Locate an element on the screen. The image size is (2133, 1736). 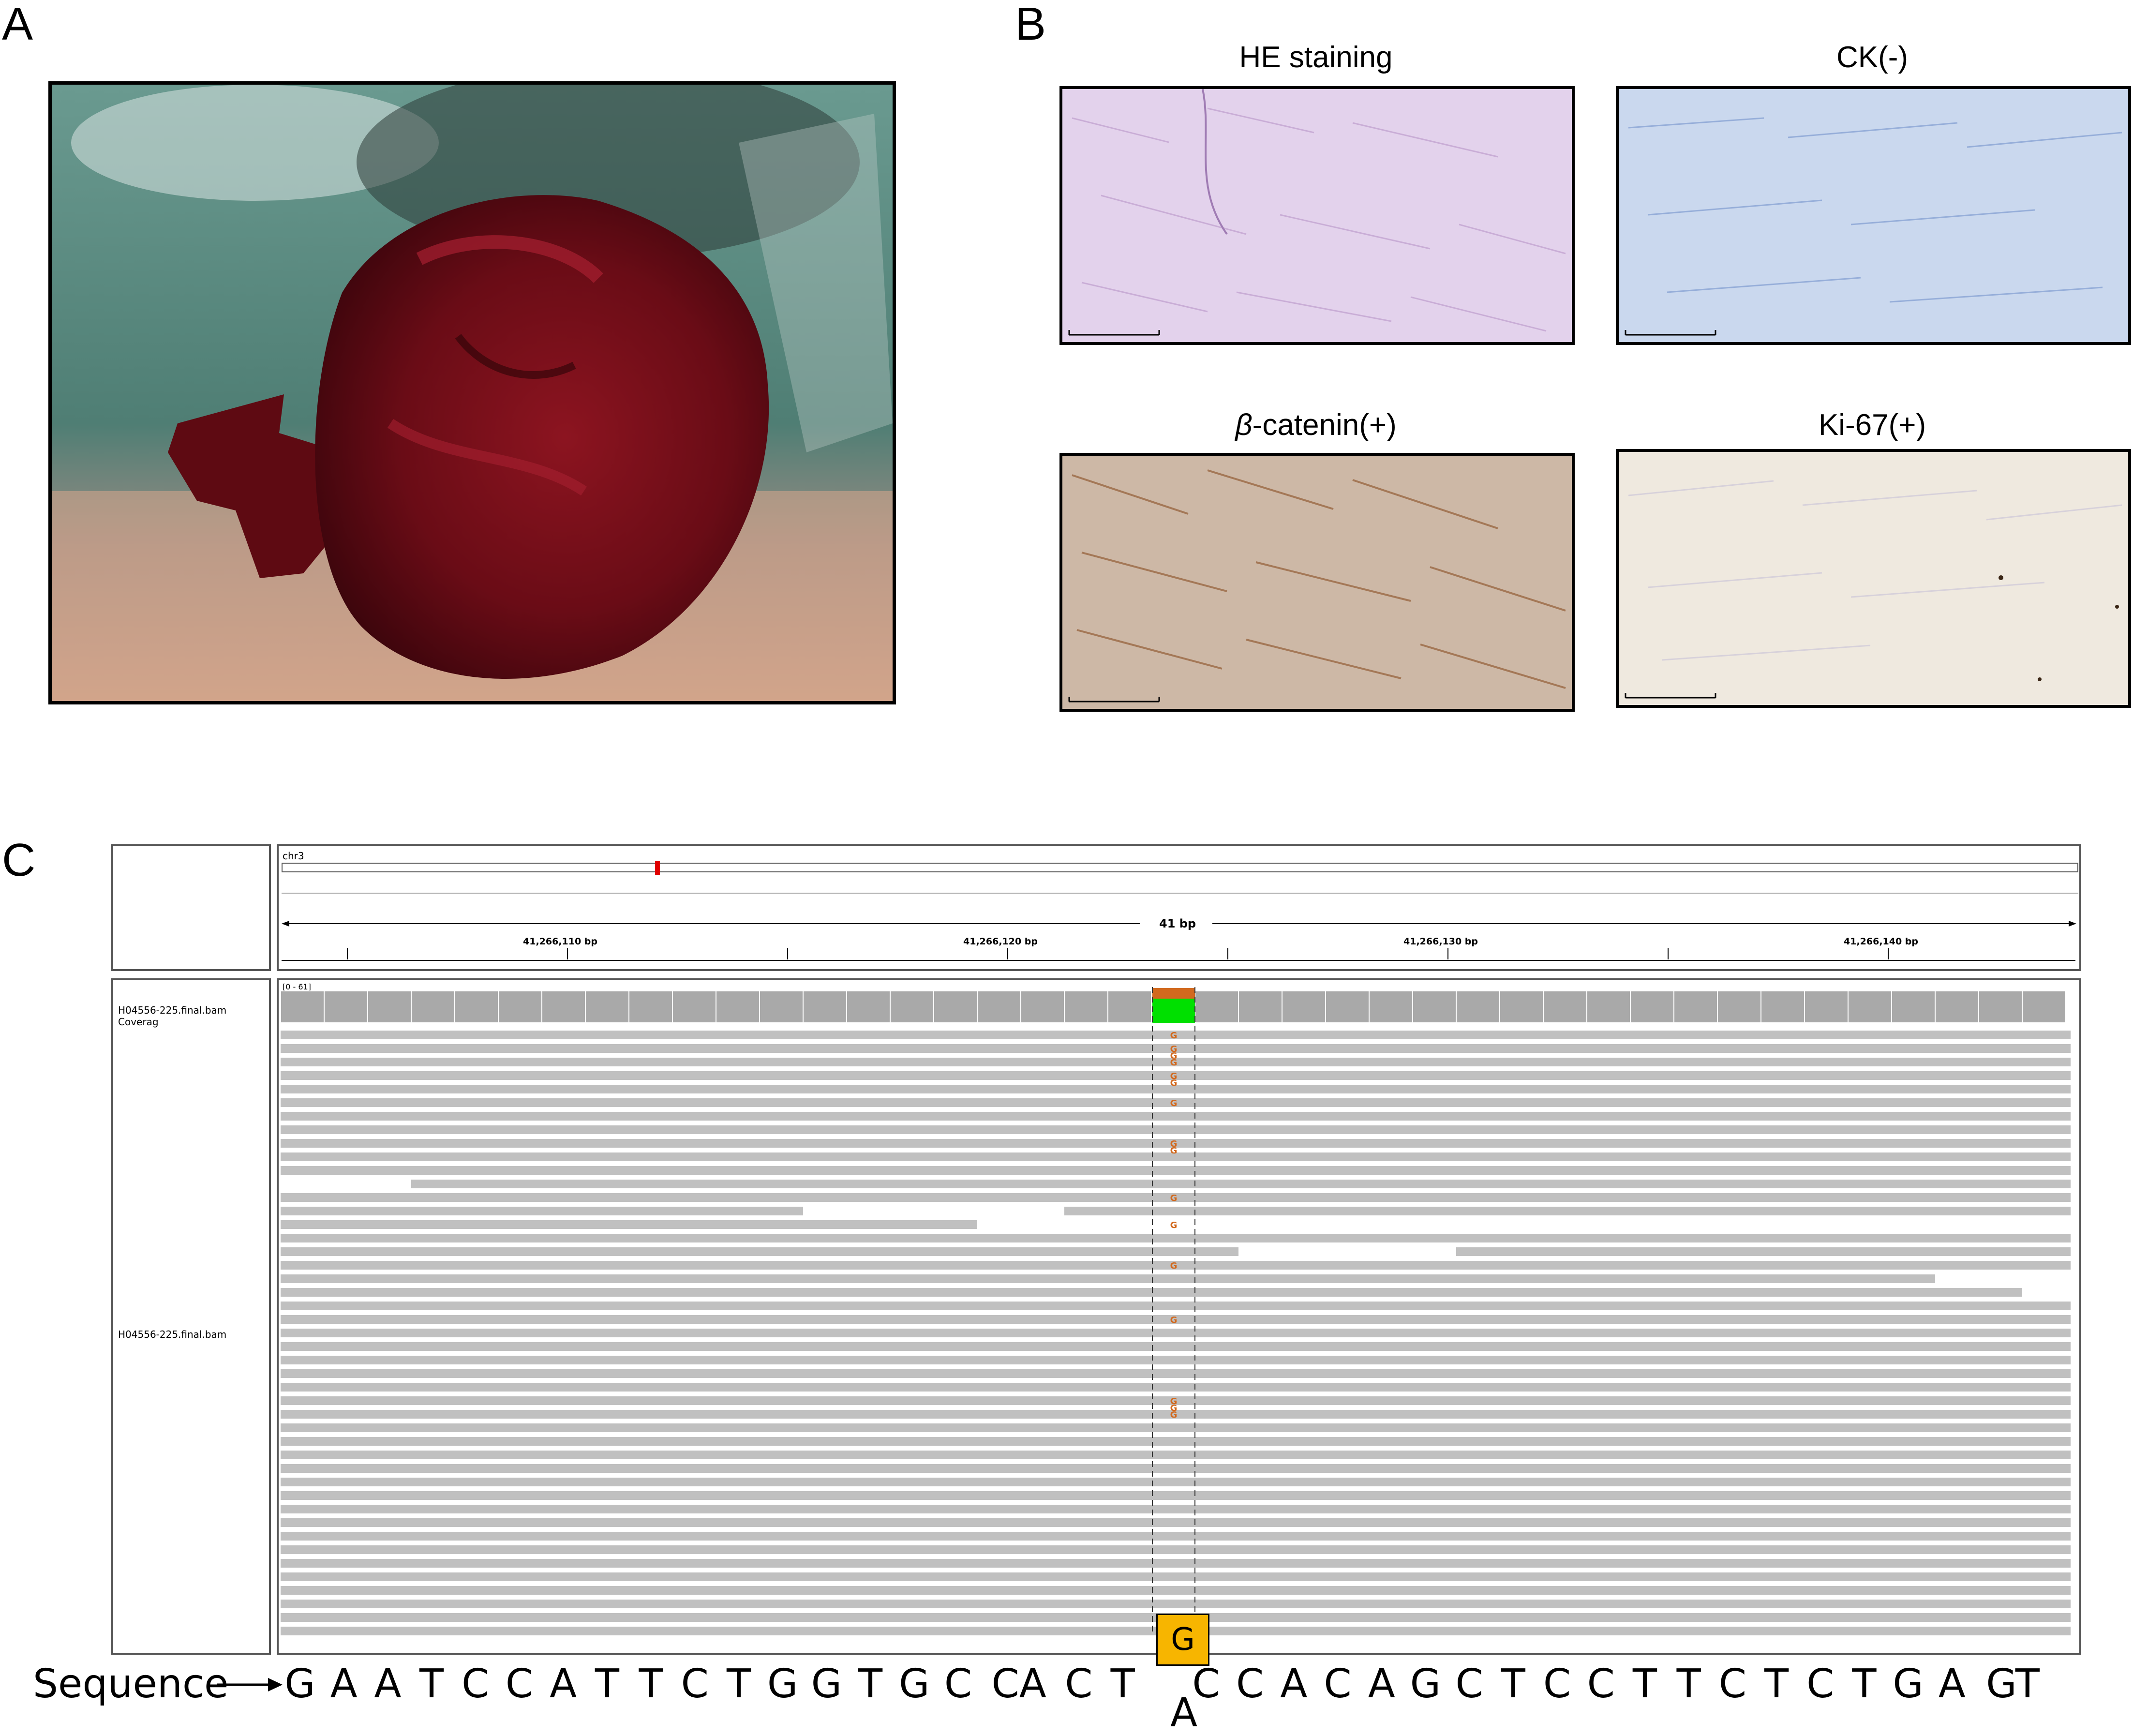
panel-a-letter: A is located at coordinates (18, 25).